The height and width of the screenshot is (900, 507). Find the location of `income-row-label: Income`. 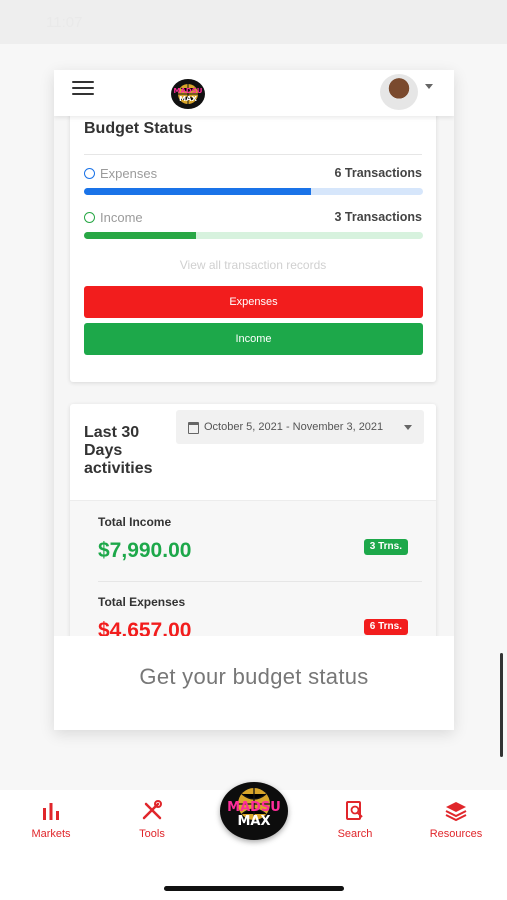

income-row-label: Income is located at coordinates (113, 217).